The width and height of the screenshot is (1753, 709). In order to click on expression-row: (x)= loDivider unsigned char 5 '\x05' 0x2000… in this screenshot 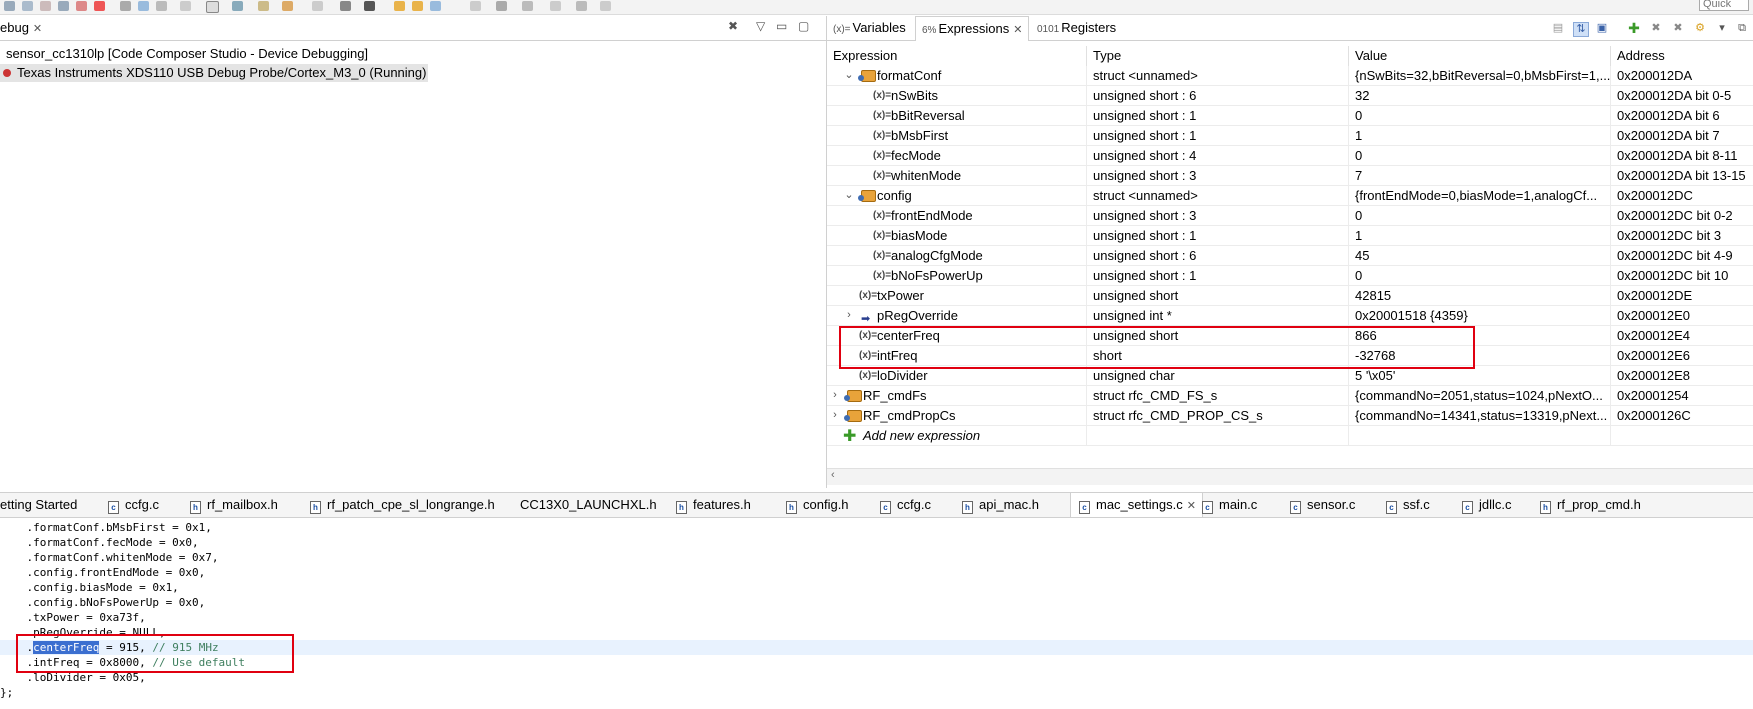, I will do `click(1290, 376)`.